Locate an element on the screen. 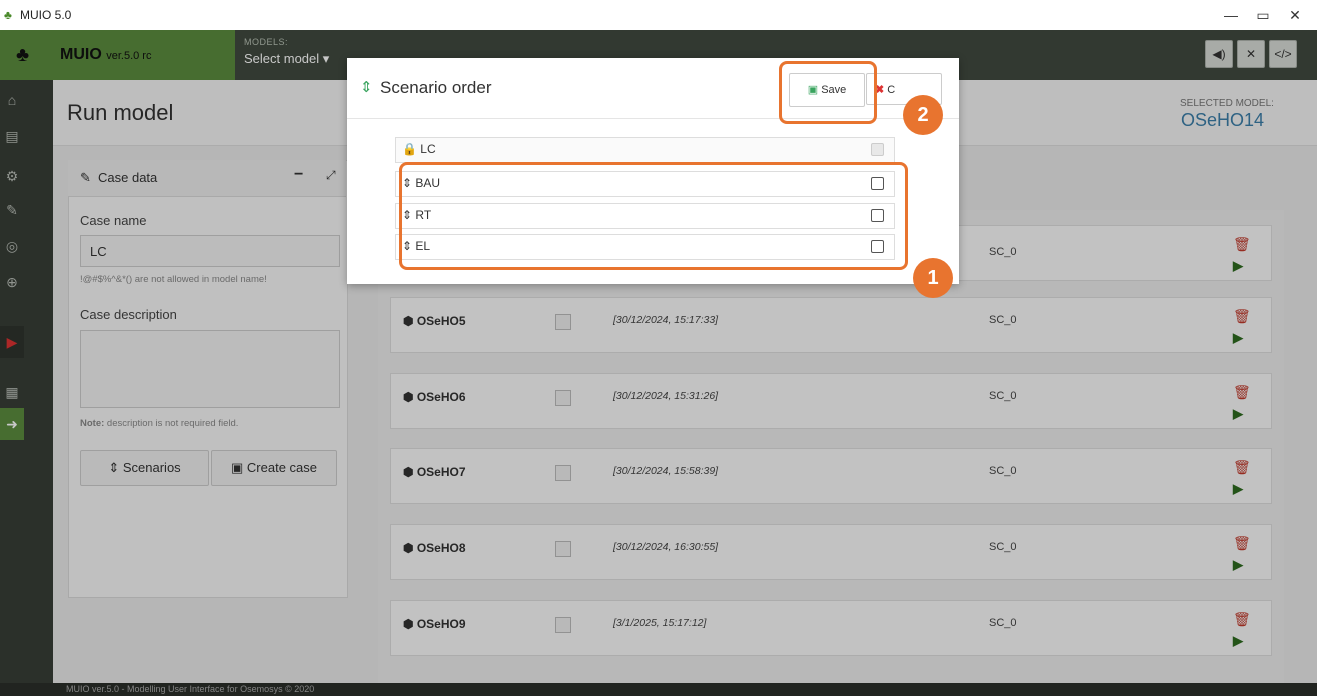 This screenshot has height=696, width=1317. highlight-save-box is located at coordinates (828, 92).